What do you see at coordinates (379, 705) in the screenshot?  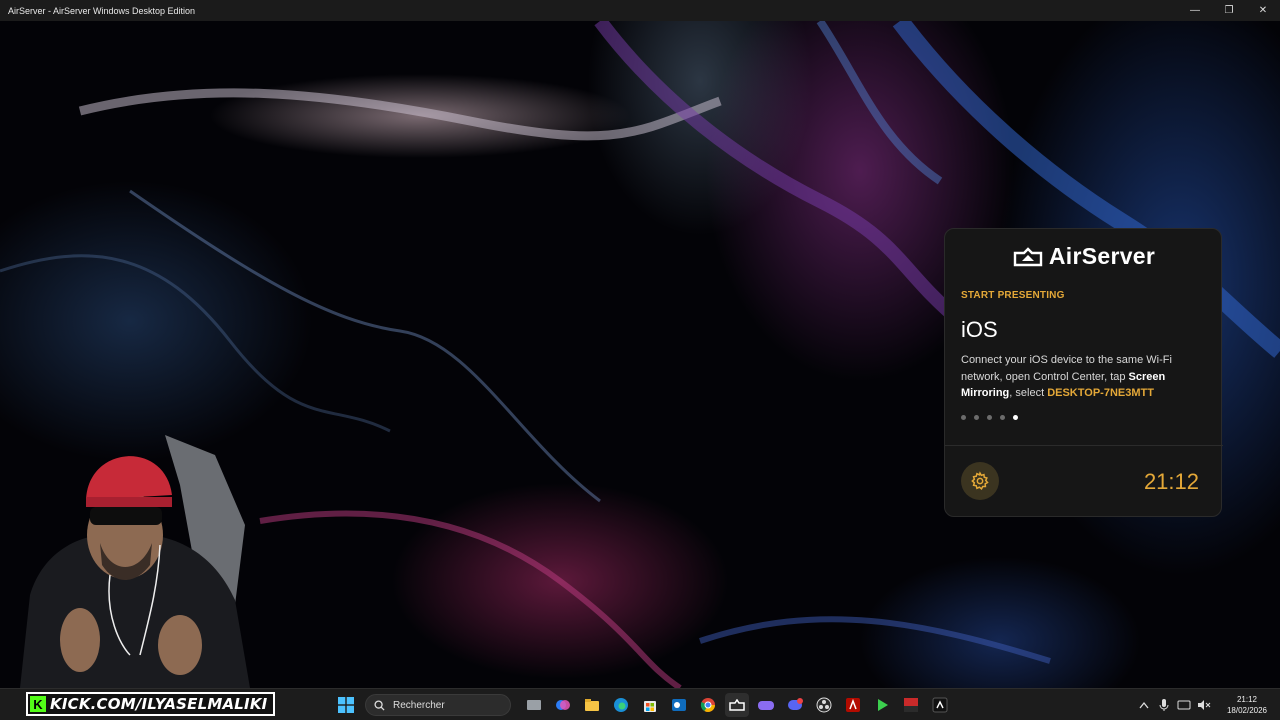 I see `search-icon` at bounding box center [379, 705].